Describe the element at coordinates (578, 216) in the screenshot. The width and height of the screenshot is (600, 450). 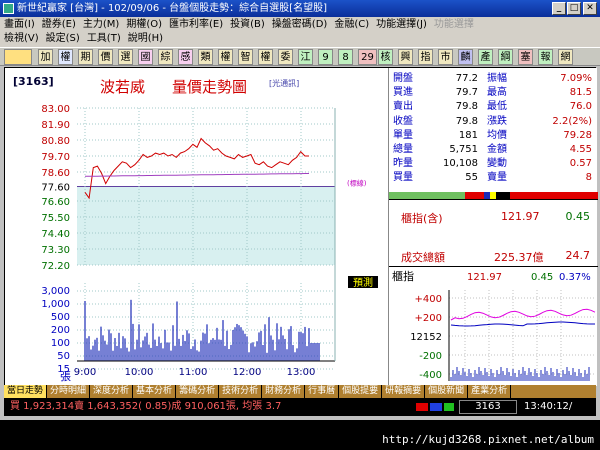
I see `index-change: 0.45` at that location.